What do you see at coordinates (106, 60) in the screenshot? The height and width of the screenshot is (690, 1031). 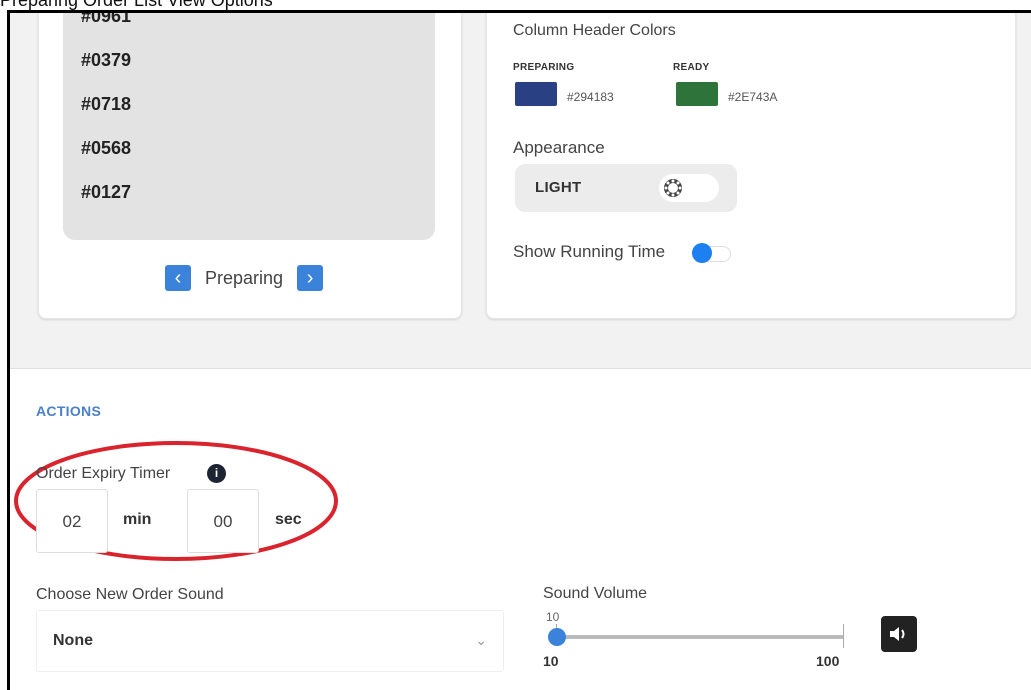 I see `order-item: #0379` at bounding box center [106, 60].